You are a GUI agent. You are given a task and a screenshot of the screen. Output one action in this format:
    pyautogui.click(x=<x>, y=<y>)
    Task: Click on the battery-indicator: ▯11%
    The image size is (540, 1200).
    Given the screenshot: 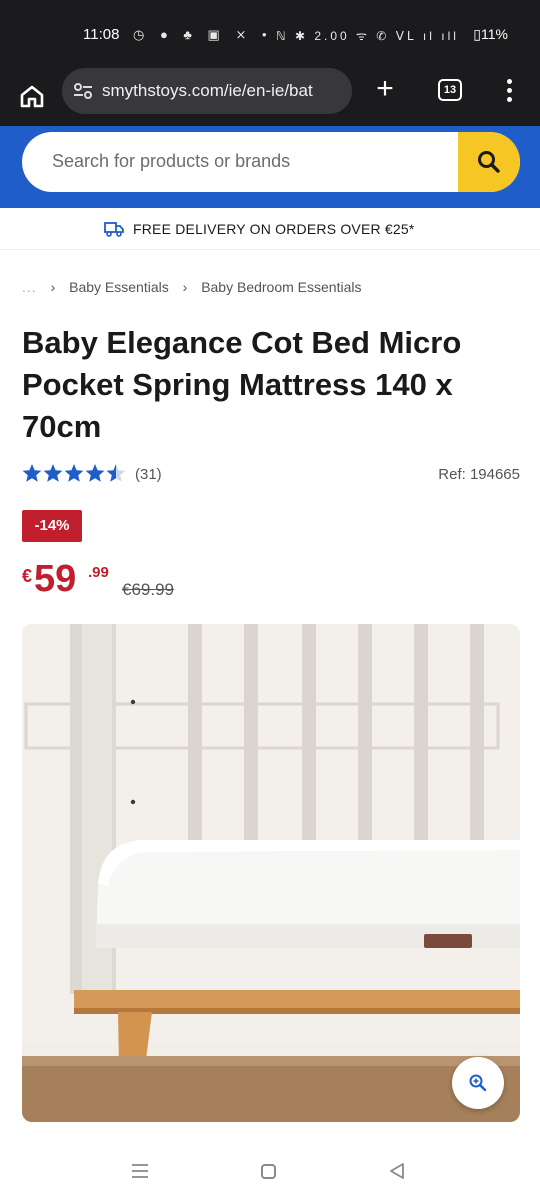 What is the action you would take?
    pyautogui.click(x=490, y=34)
    